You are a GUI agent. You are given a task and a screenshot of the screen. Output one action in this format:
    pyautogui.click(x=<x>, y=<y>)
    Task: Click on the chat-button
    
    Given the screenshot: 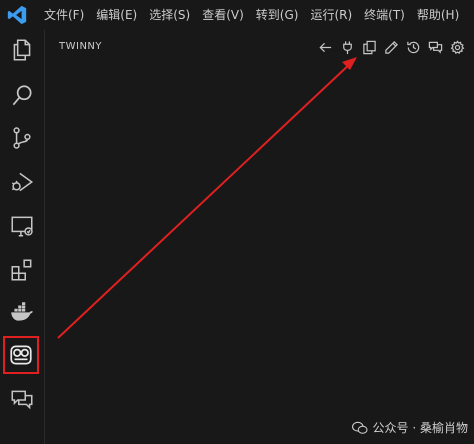 What is the action you would take?
    pyautogui.click(x=435, y=47)
    